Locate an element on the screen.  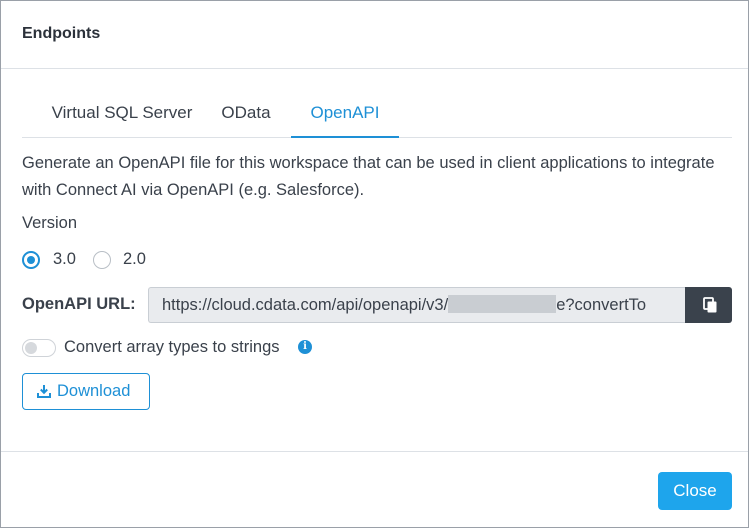
tab-virtual-sql-server: Virtual SQL Server is located at coordinates (122, 116).